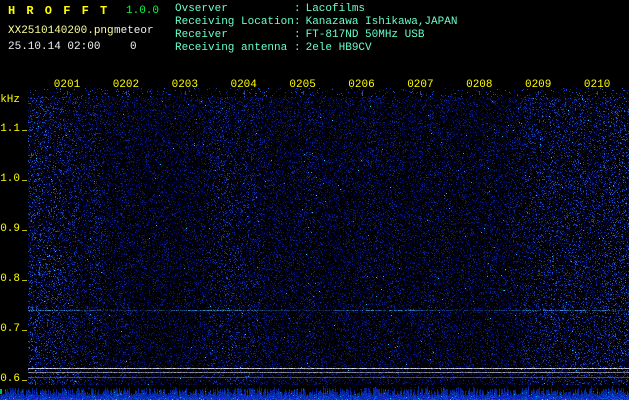 The width and height of the screenshot is (629, 400). I want to click on freq-axis-label: 1.1, so click(10, 129).